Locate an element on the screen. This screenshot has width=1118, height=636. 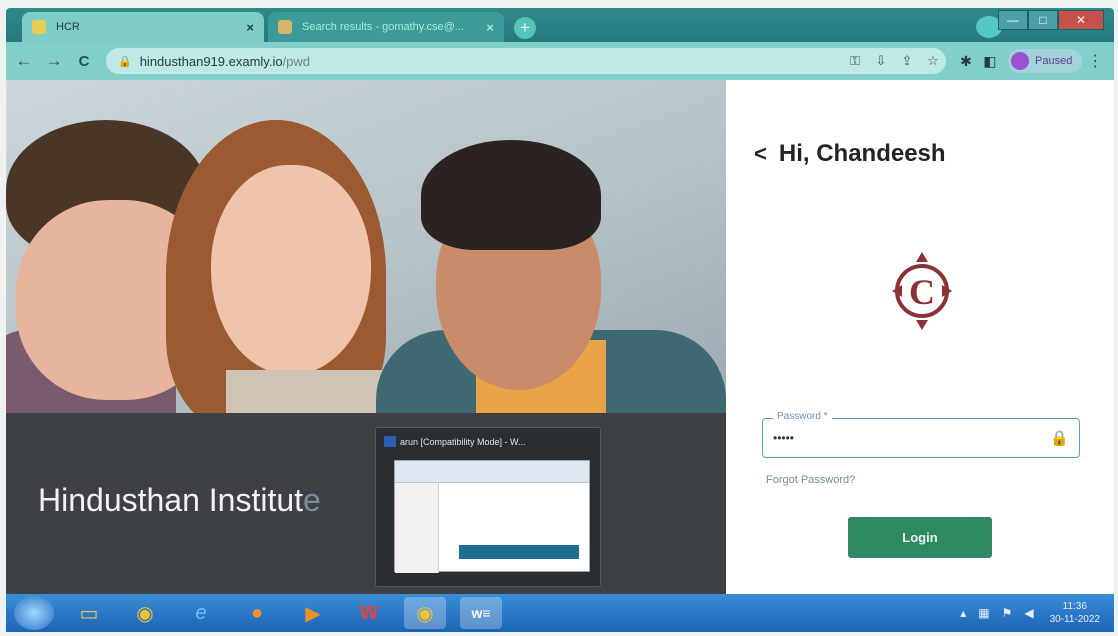
tab-hcr: HCR × is located at coordinates (143, 27).